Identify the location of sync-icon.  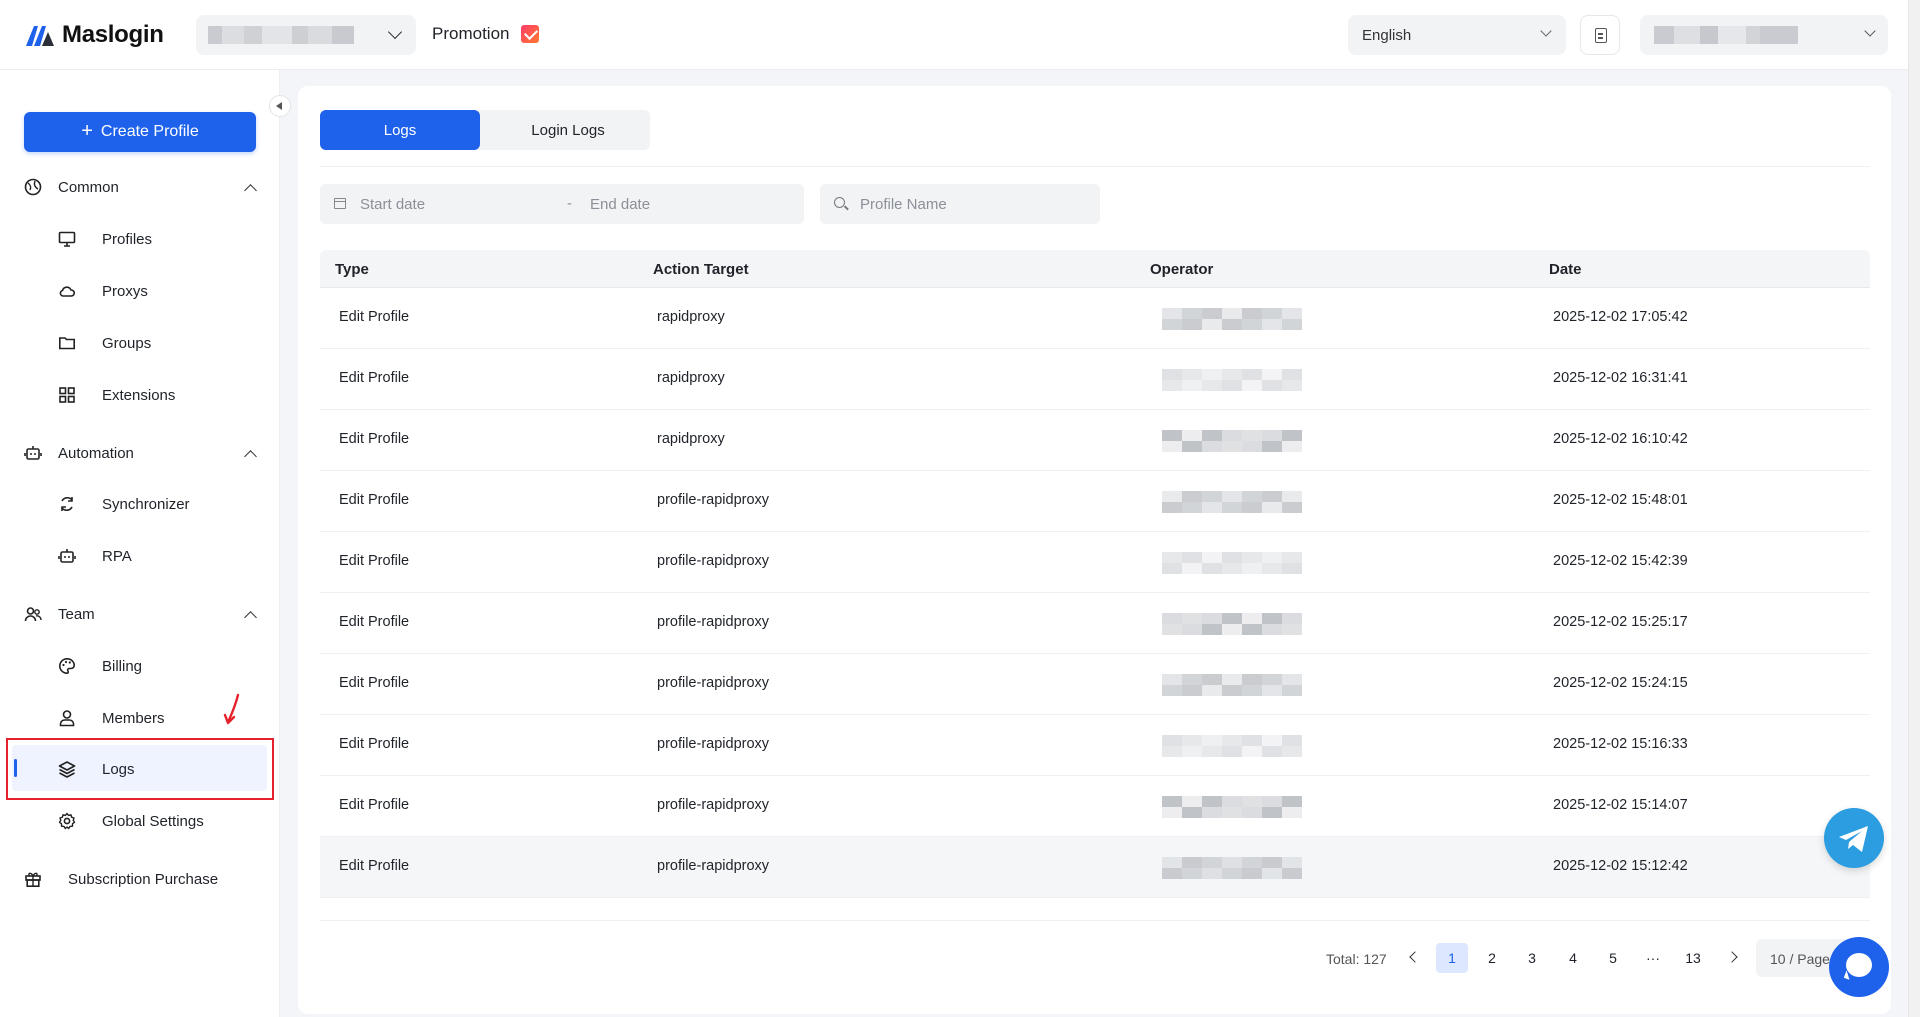
(67, 504).